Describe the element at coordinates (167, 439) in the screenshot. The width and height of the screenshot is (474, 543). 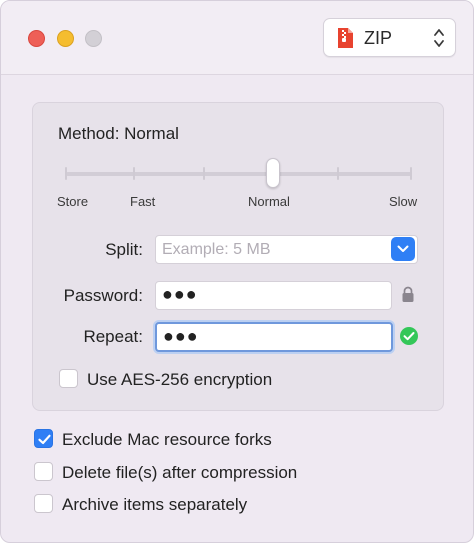
I see `exclude-forks-label: Exclude Mac resource forks` at that location.